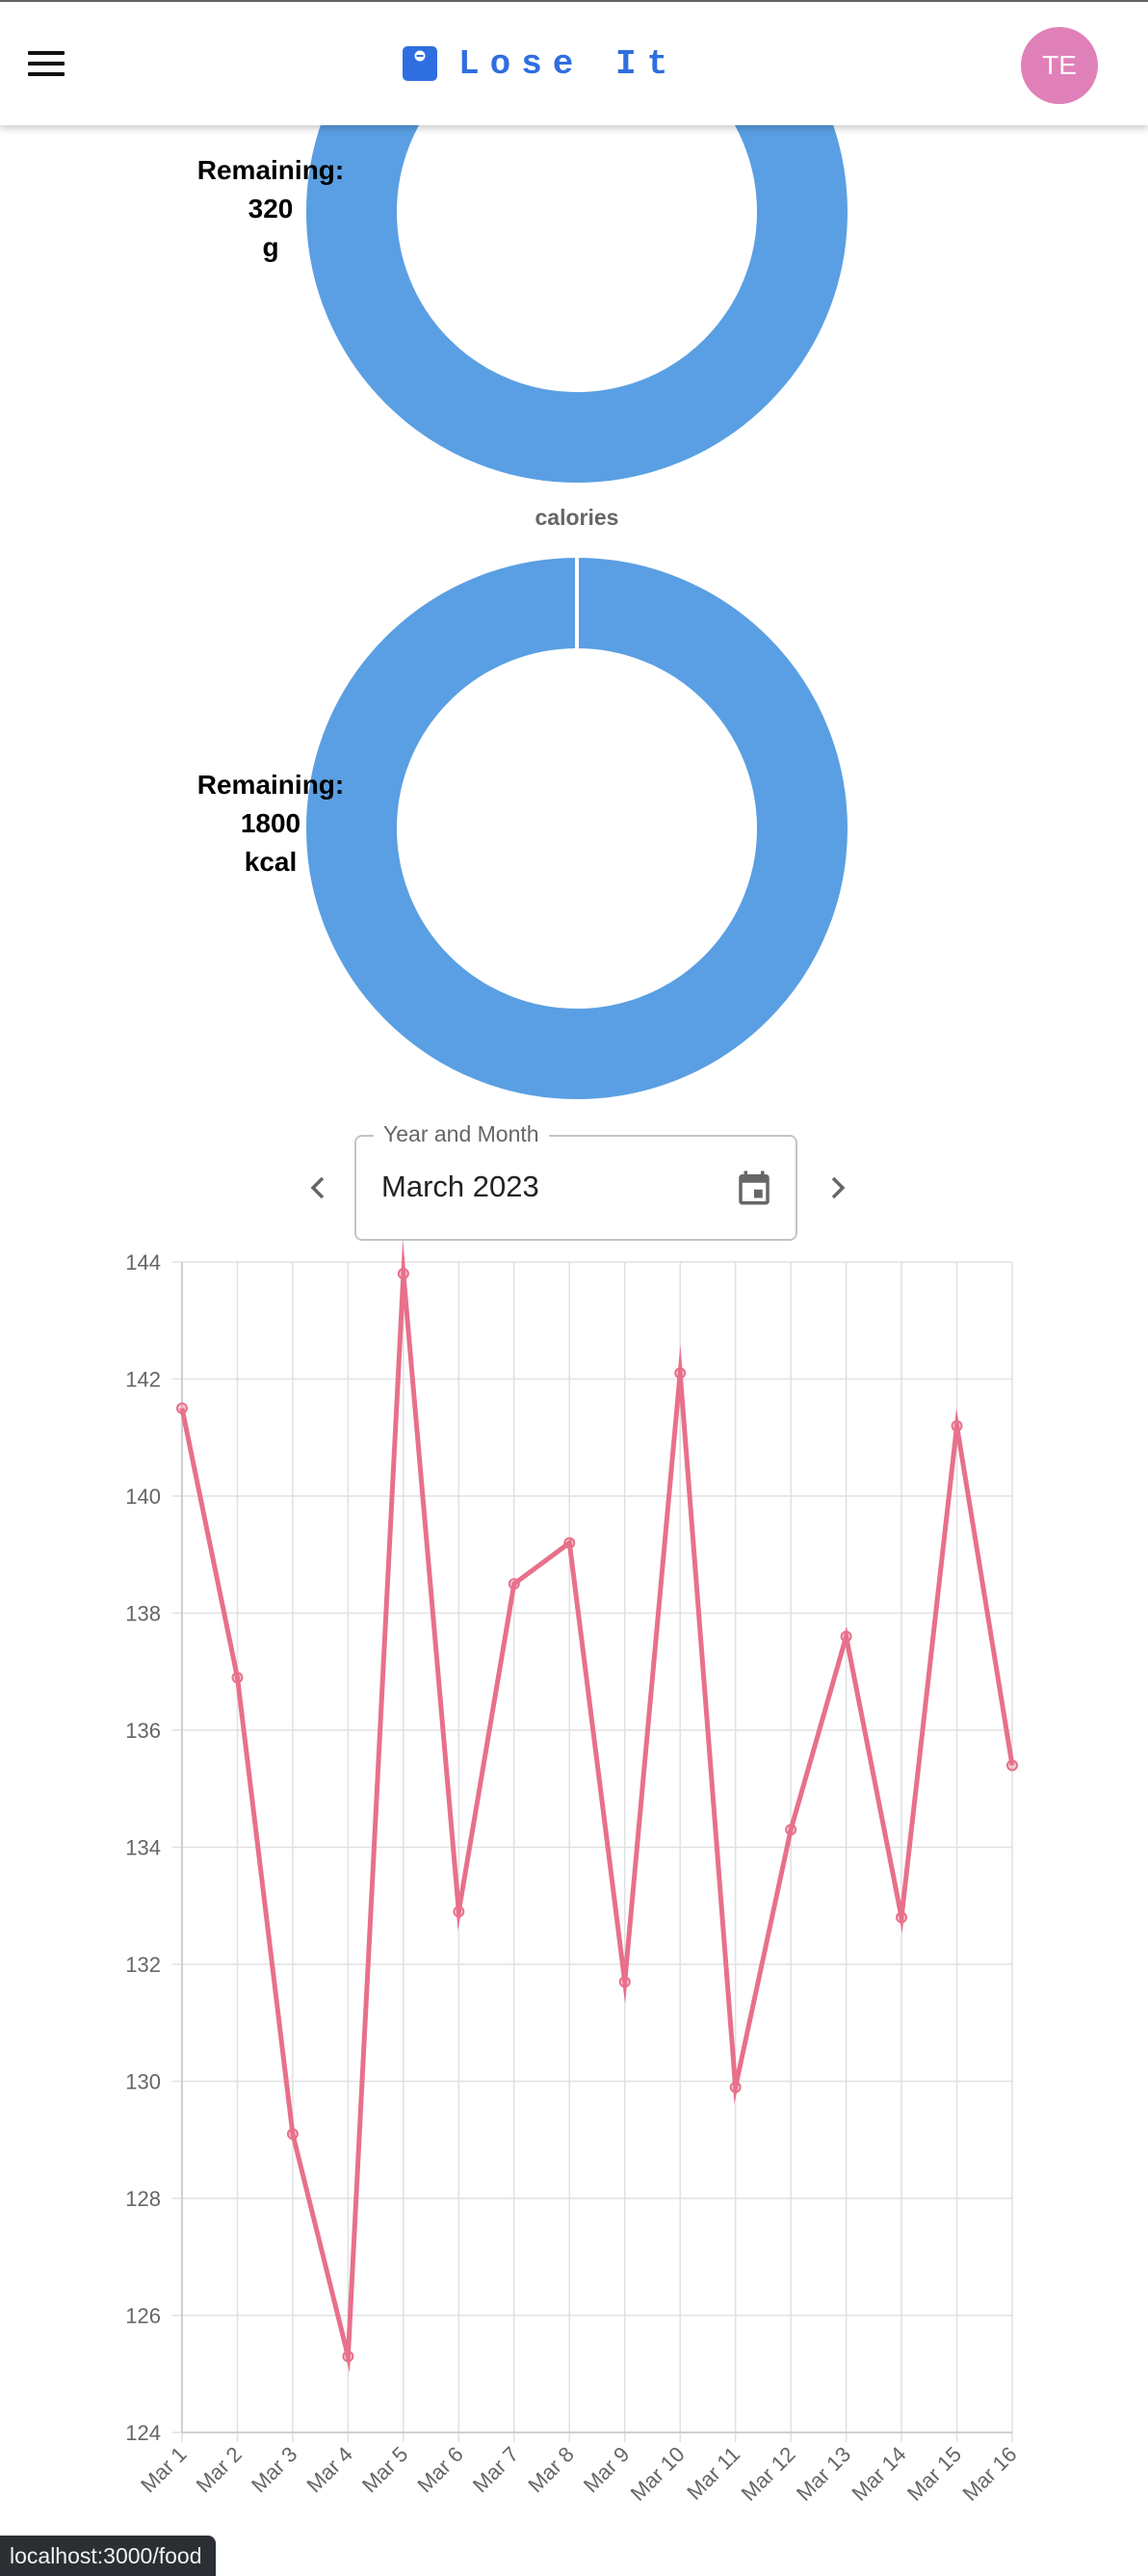 The image size is (1148, 2576). Describe the element at coordinates (328, 2469) in the screenshot. I see `x-tick-label: Mar 4` at that location.